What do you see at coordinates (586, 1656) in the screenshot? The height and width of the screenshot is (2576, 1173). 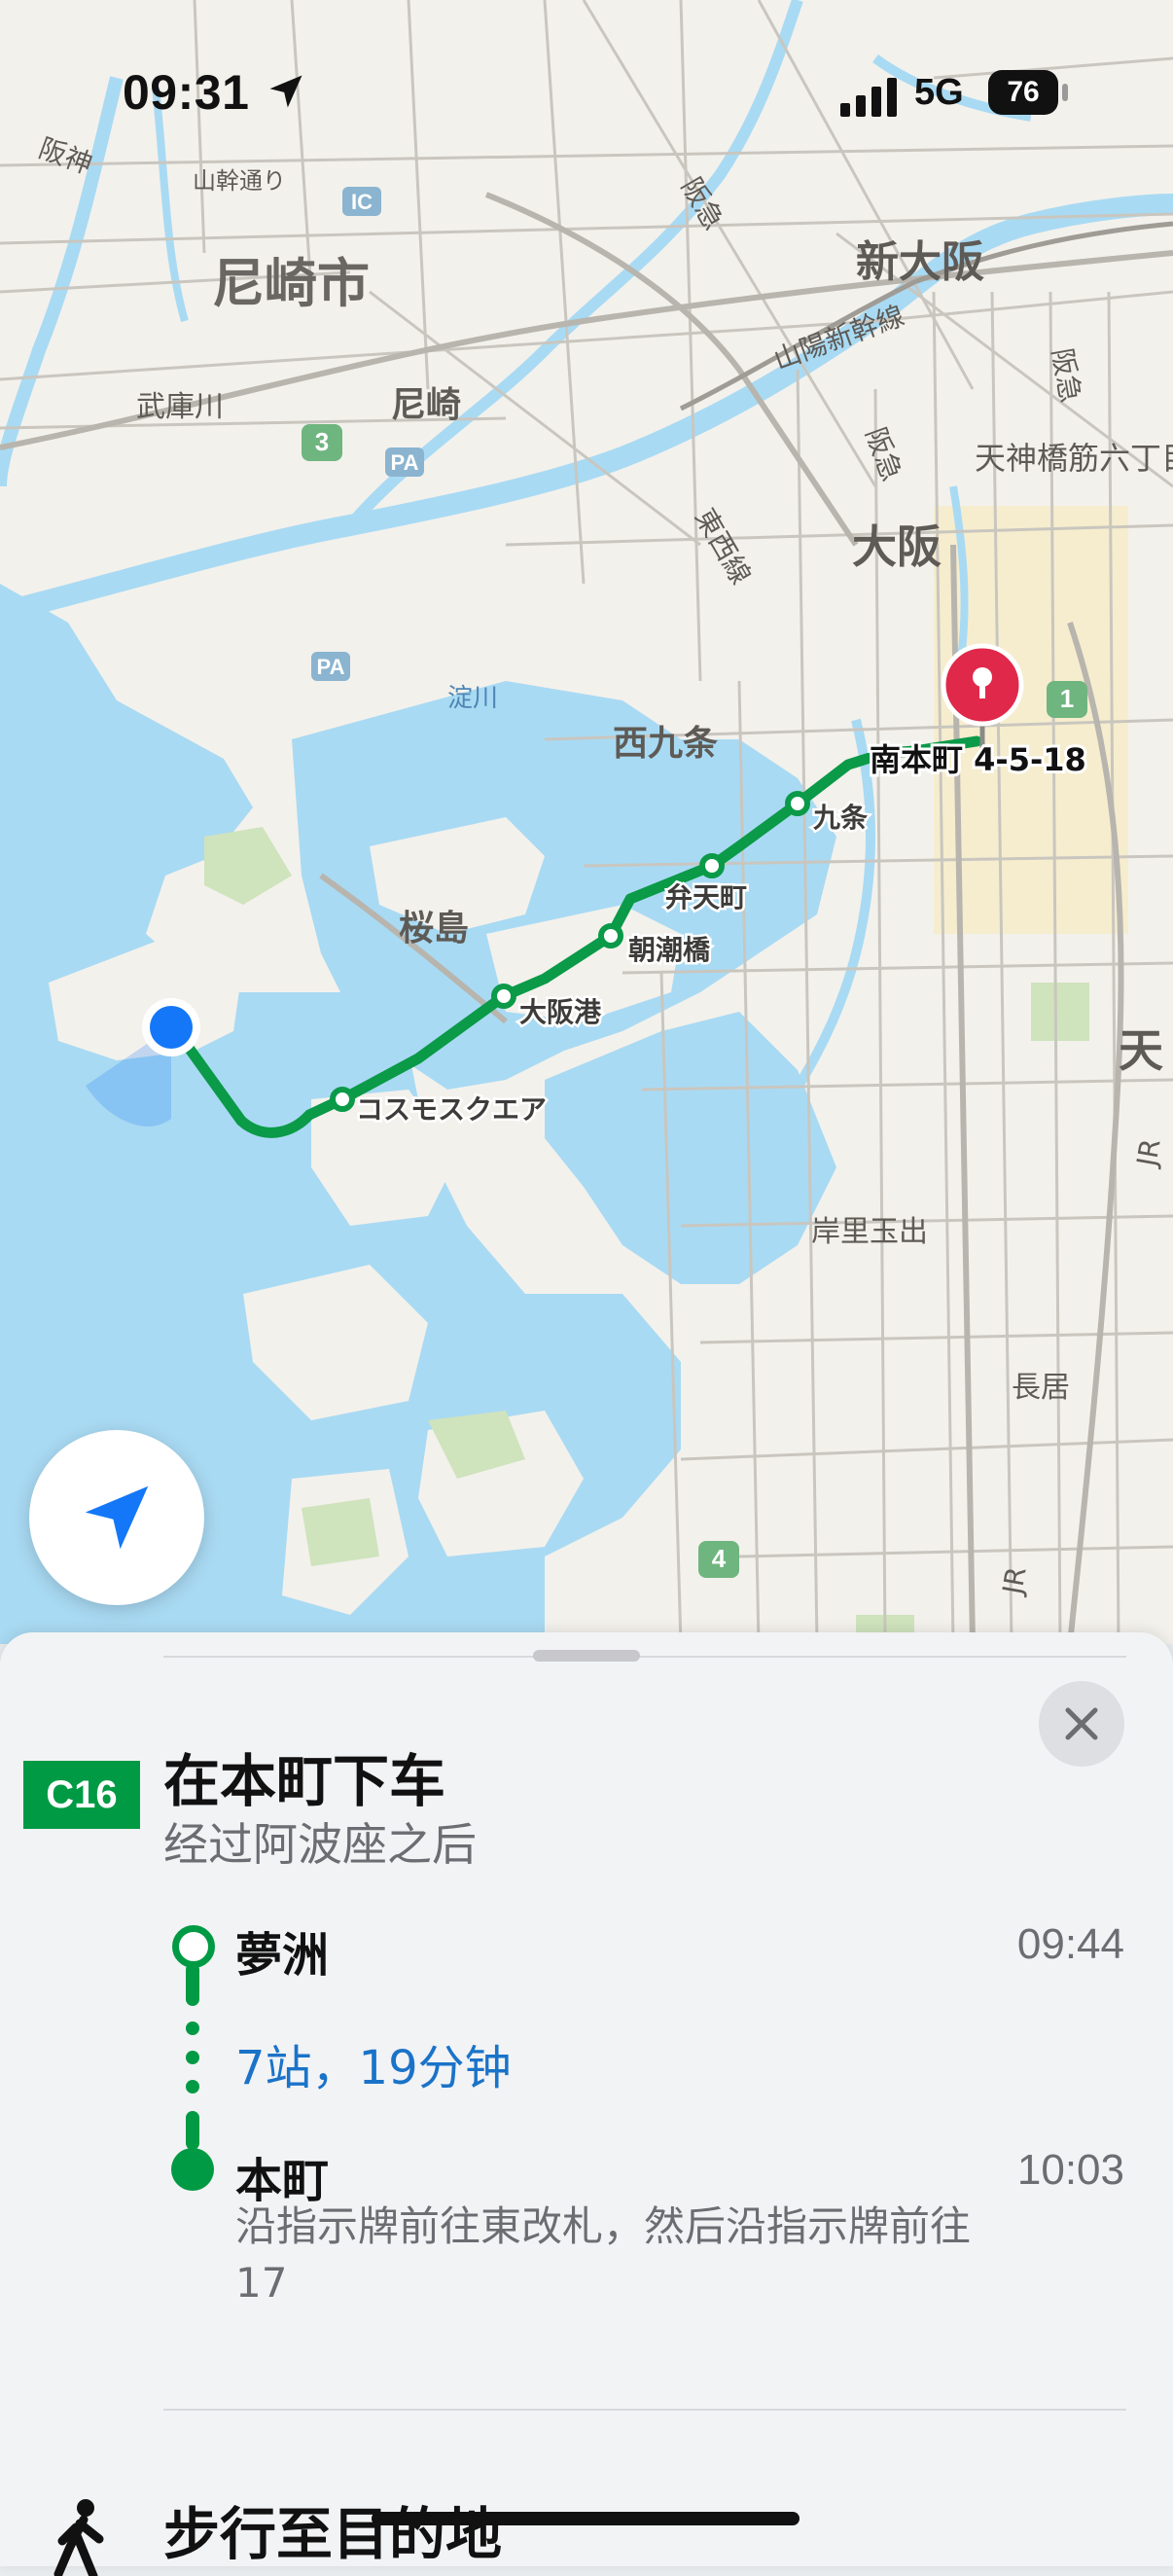 I see `sheet-grabber` at bounding box center [586, 1656].